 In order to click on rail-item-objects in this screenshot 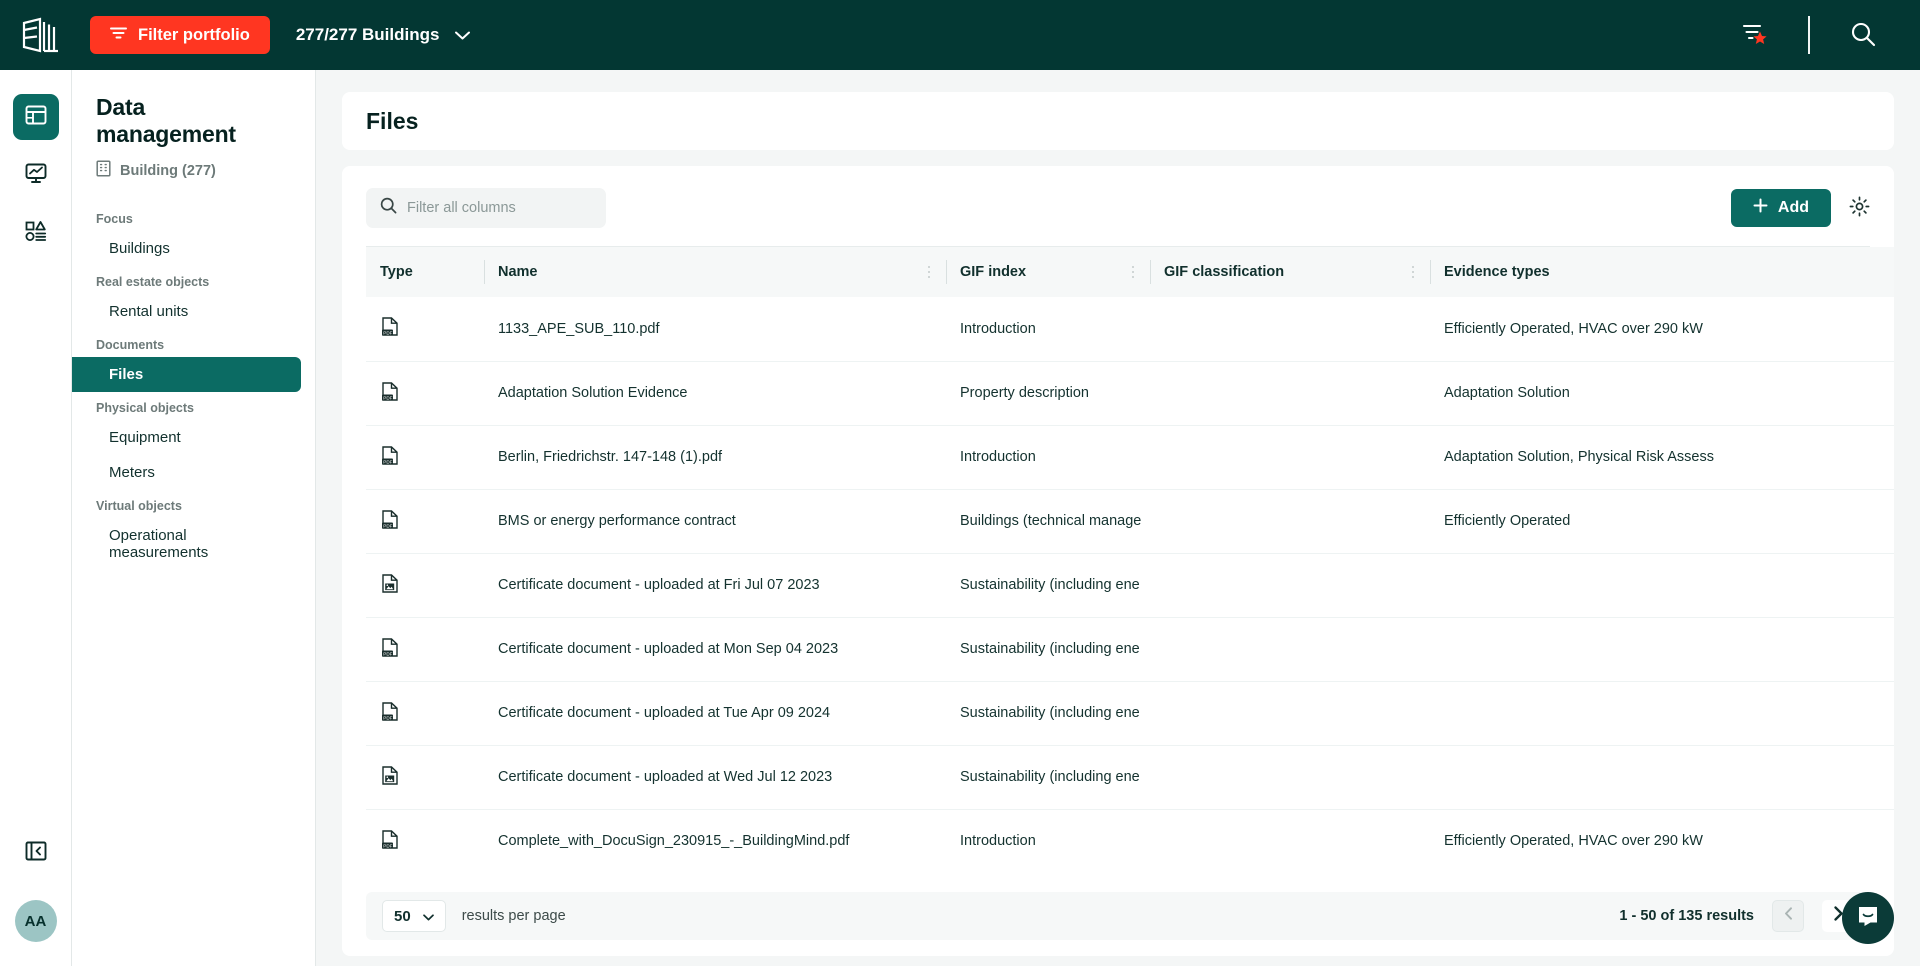, I will do `click(36, 233)`.